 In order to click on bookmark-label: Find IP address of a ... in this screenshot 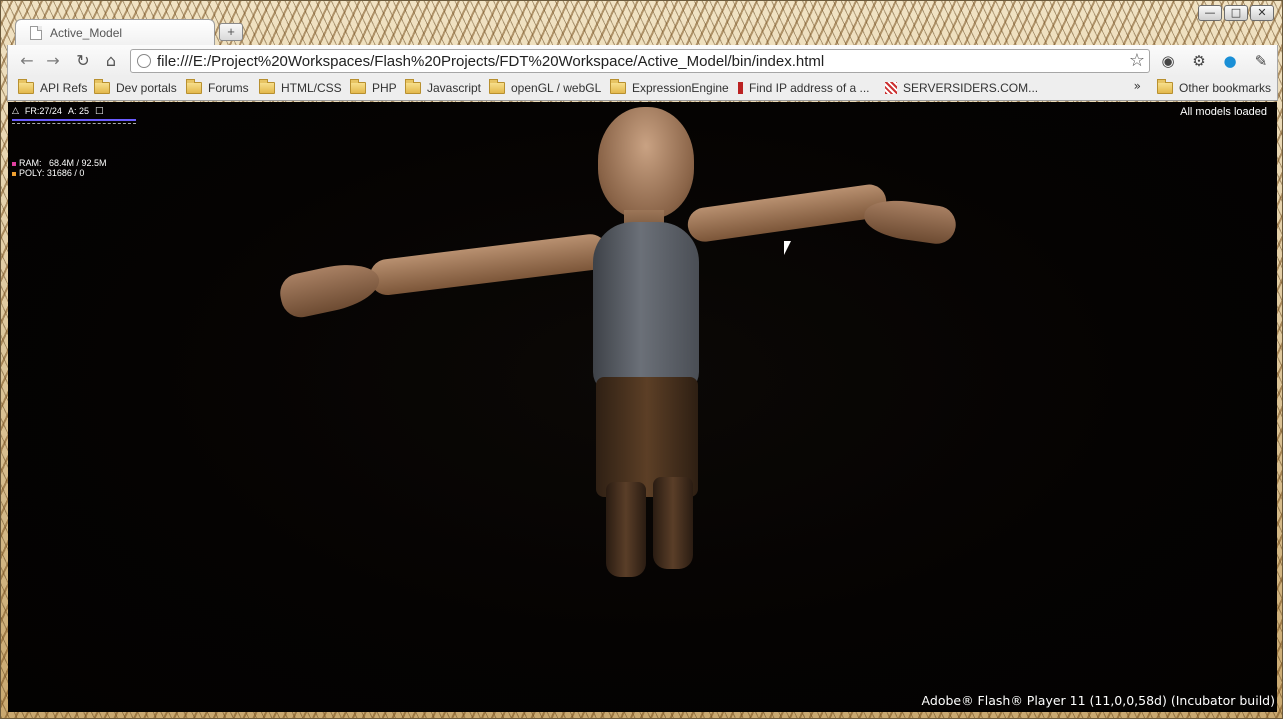, I will do `click(809, 88)`.